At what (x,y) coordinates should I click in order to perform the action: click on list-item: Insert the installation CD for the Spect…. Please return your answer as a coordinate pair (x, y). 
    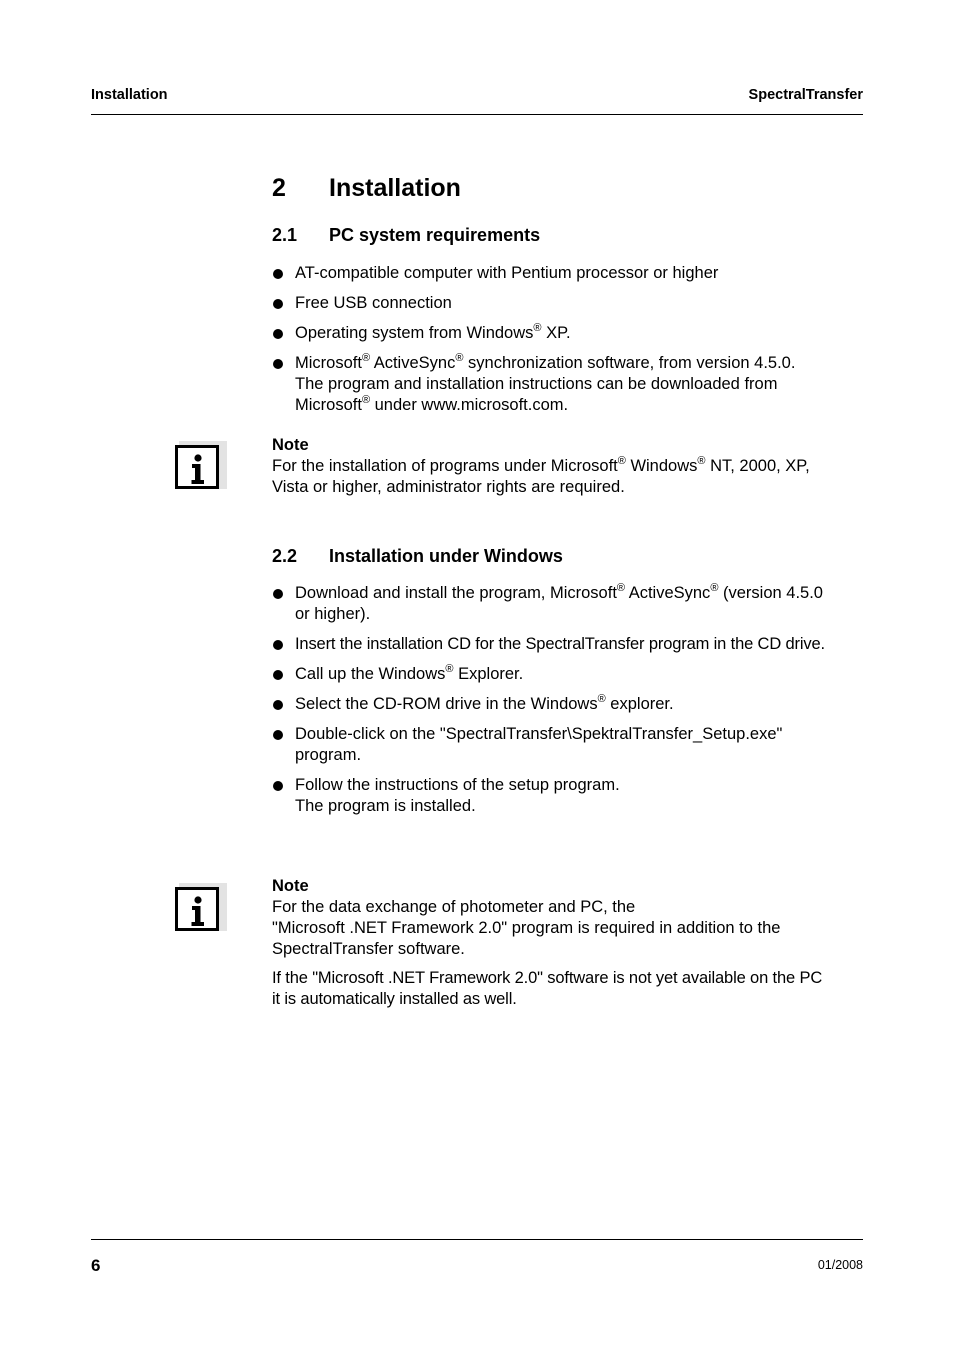
    Looking at the image, I should click on (572, 644).